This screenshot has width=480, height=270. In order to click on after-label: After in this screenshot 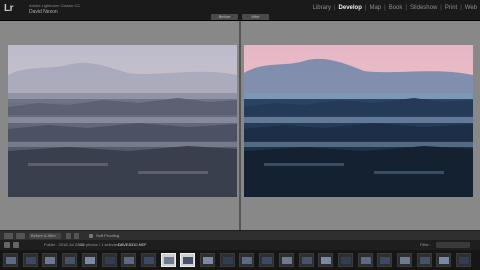, I will do `click(255, 17)`.